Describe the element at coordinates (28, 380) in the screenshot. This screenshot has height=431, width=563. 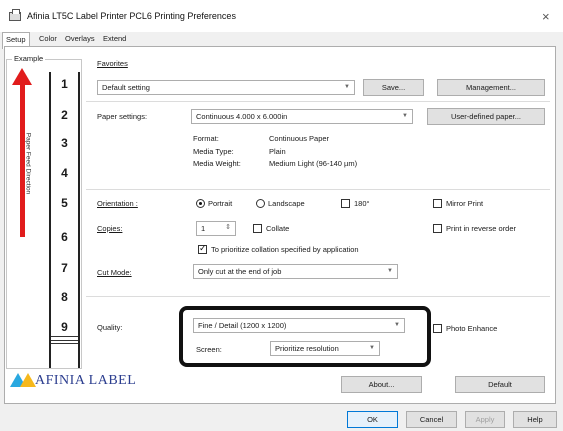
I see `logo-icon-accent` at that location.